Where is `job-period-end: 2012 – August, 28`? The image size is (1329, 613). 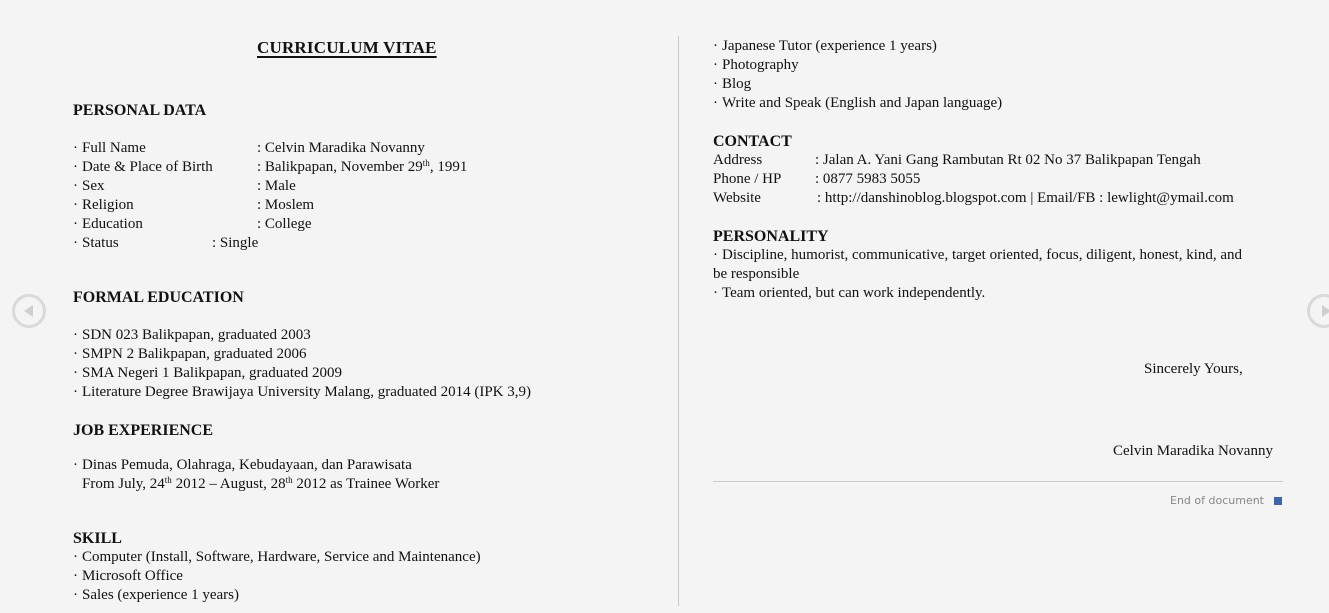
job-period-end: 2012 – August, 28 is located at coordinates (228, 484).